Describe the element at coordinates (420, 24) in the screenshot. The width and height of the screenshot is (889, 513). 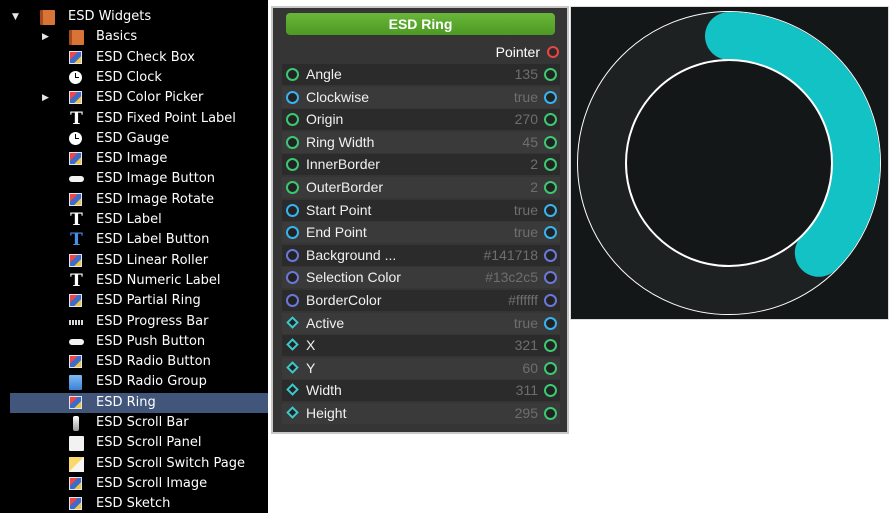
I see `node-title: ESD Ring` at that location.